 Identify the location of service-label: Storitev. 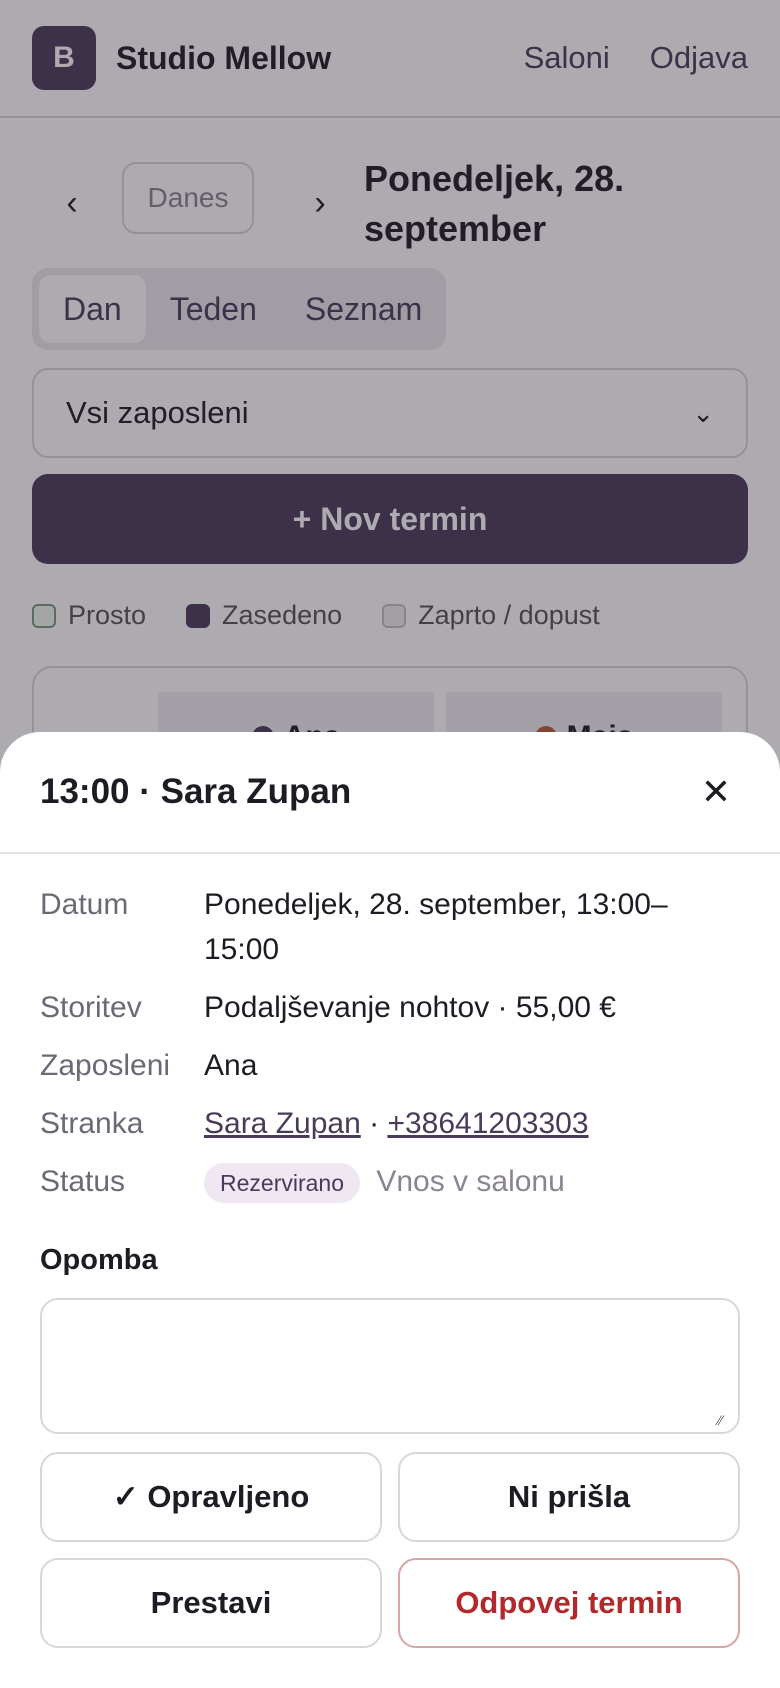
(91, 1007).